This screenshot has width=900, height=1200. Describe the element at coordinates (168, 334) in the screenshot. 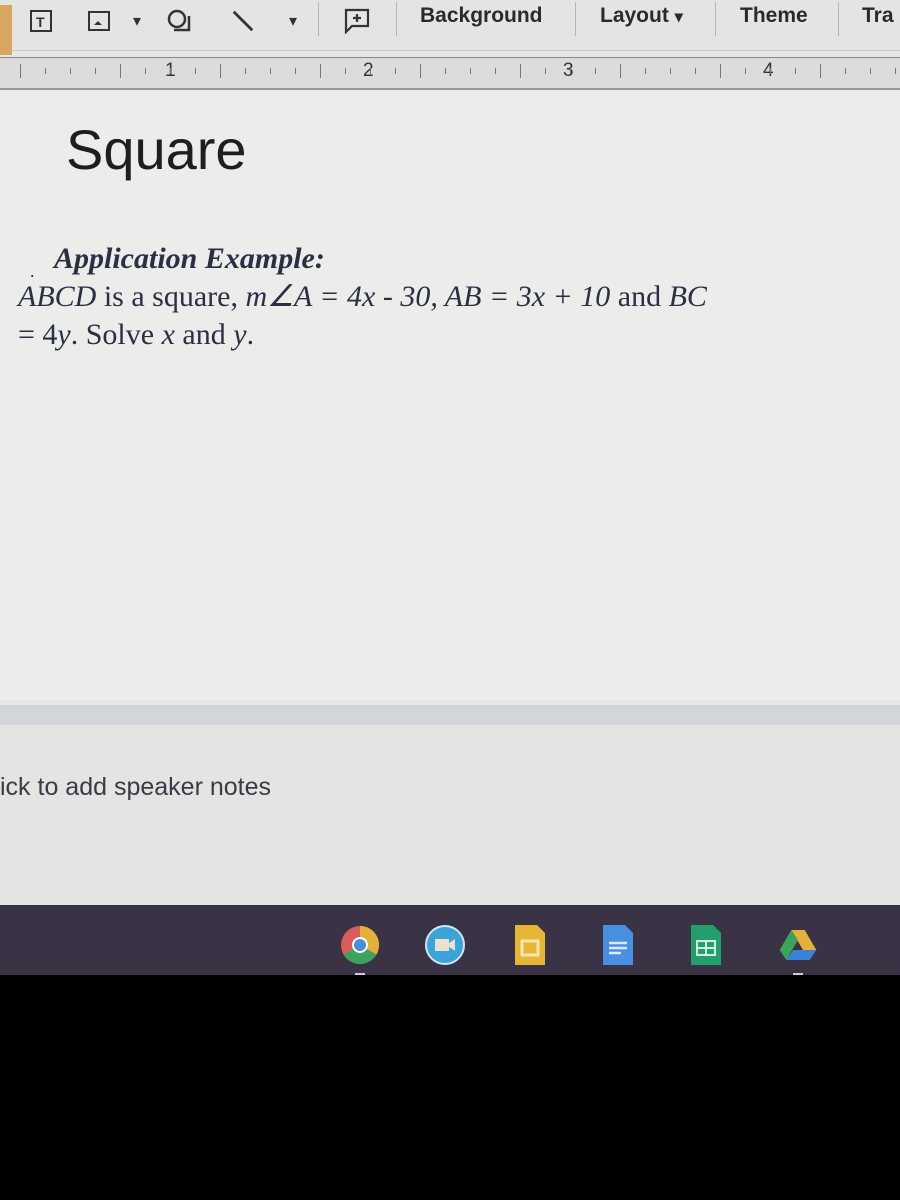

I see `text-run: x` at that location.